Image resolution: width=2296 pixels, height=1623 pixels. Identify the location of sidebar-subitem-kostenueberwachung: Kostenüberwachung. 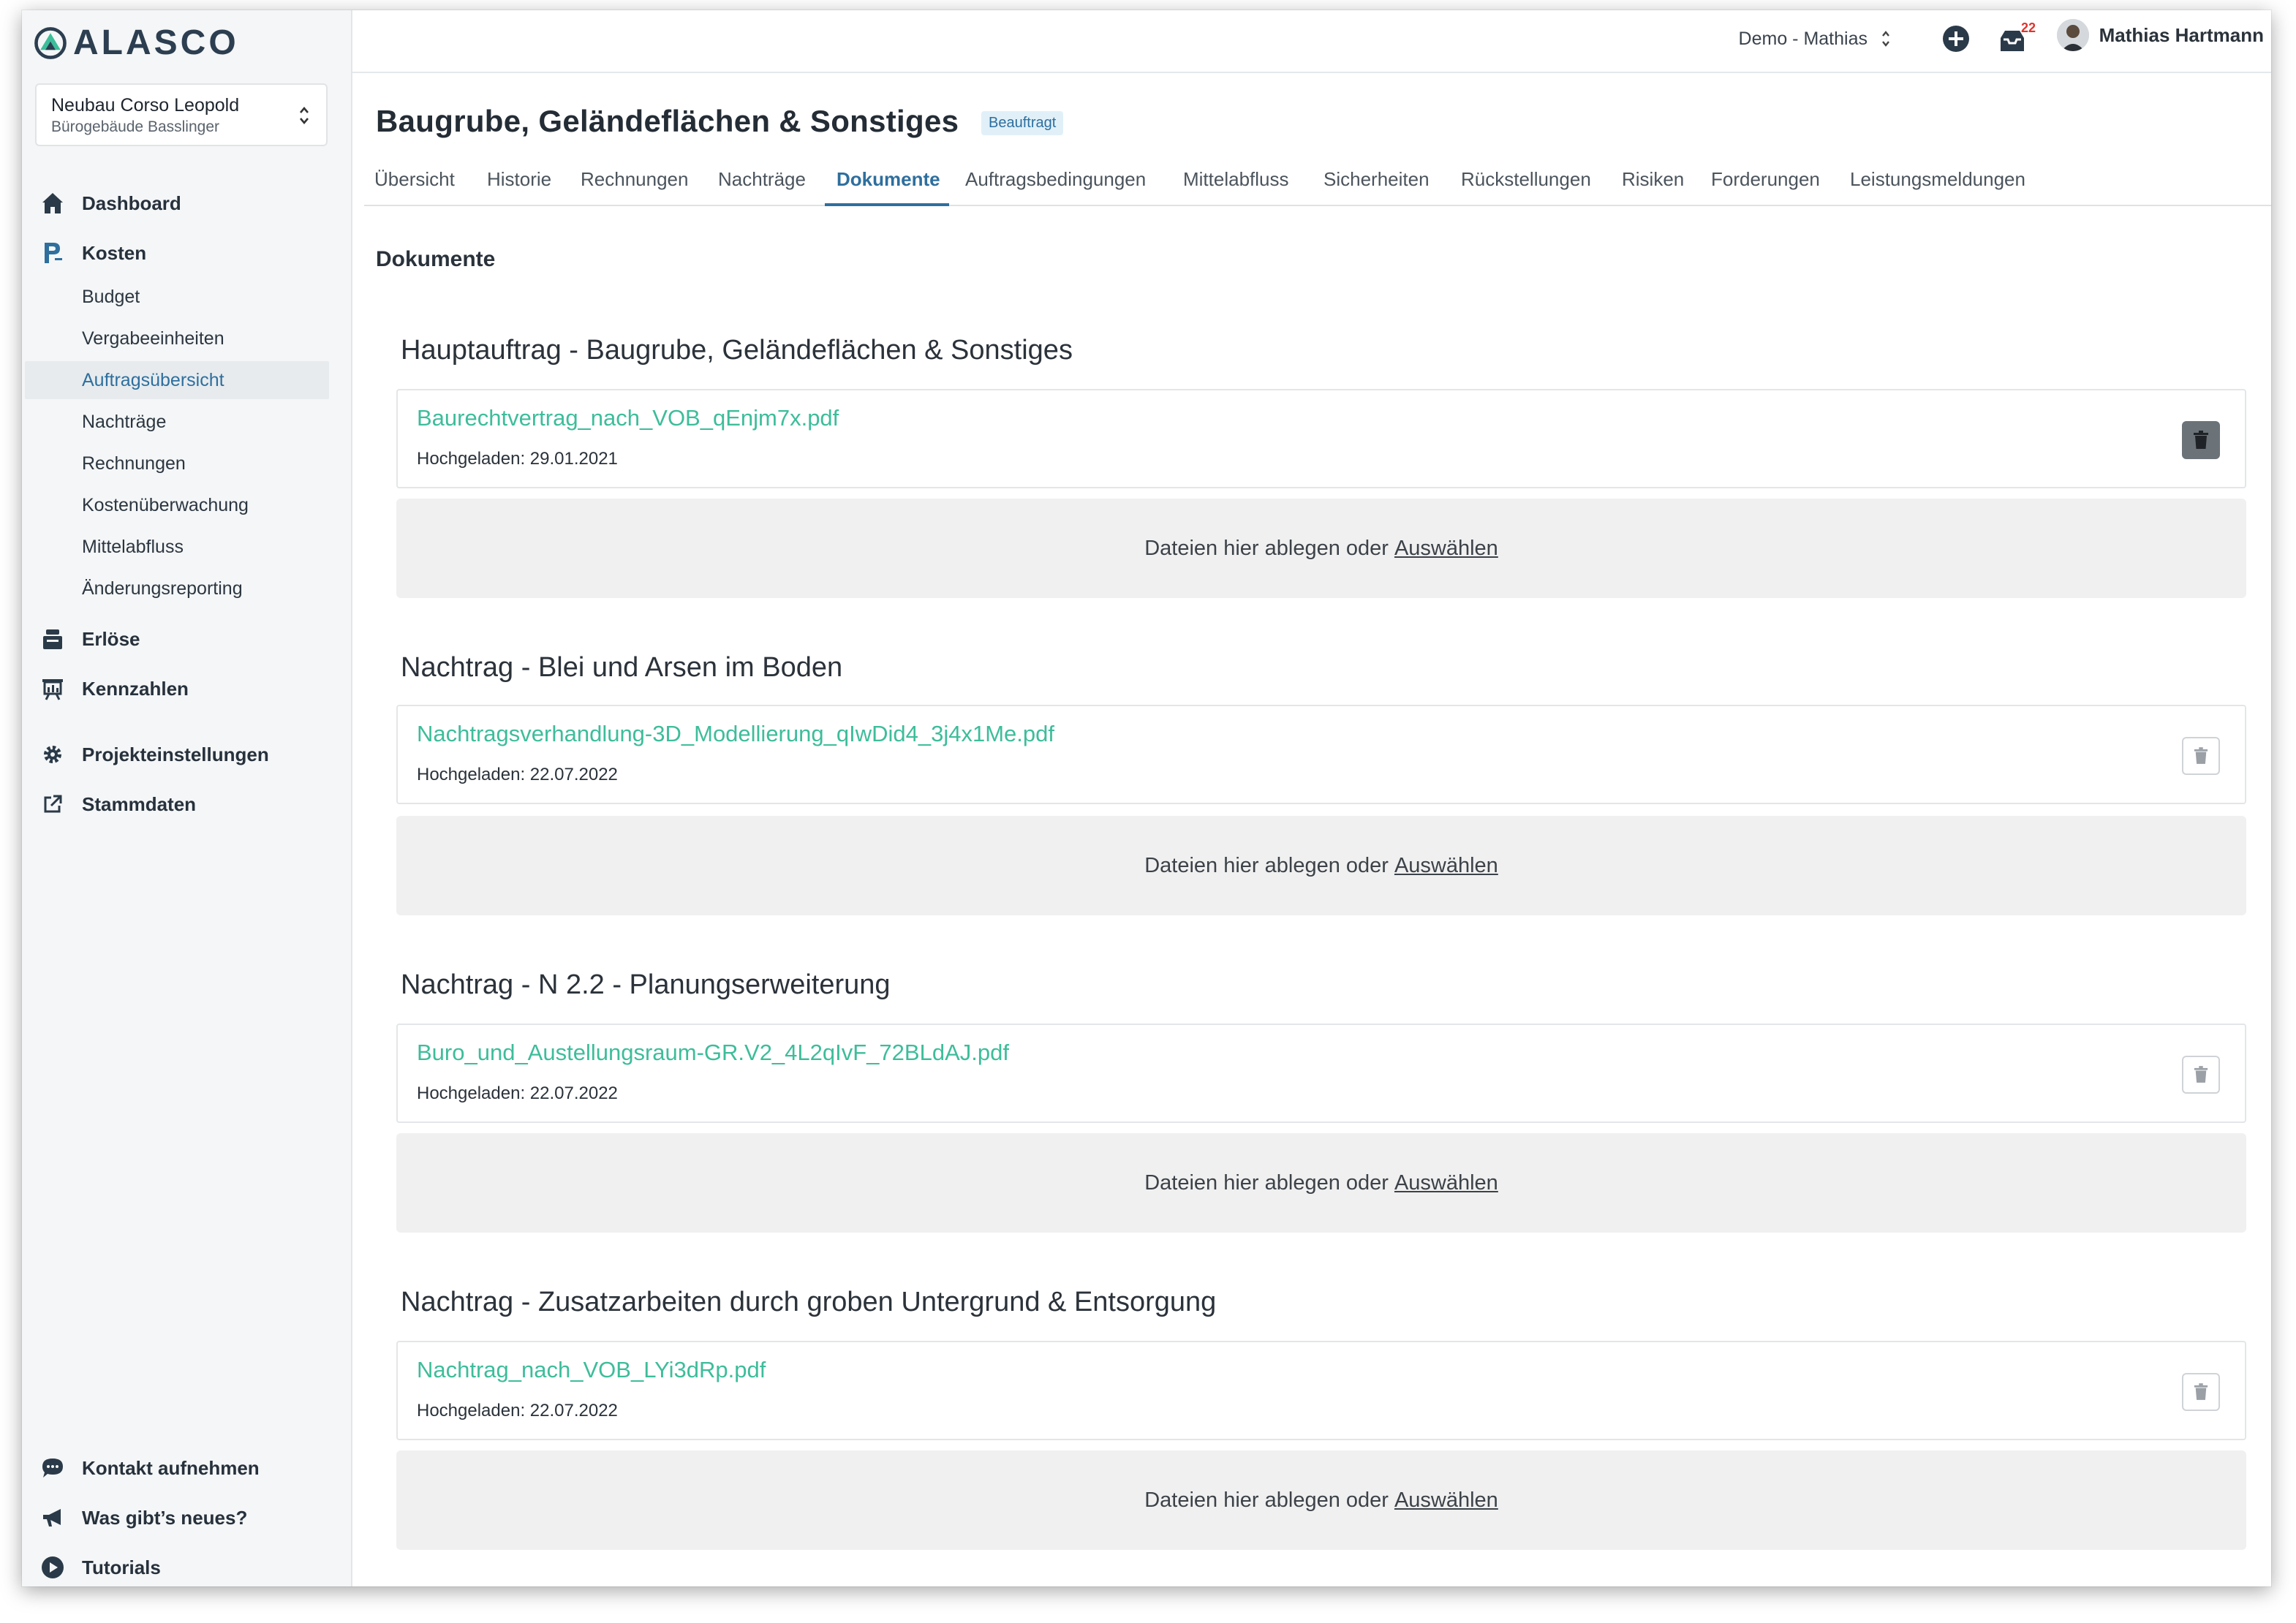
(177, 505).